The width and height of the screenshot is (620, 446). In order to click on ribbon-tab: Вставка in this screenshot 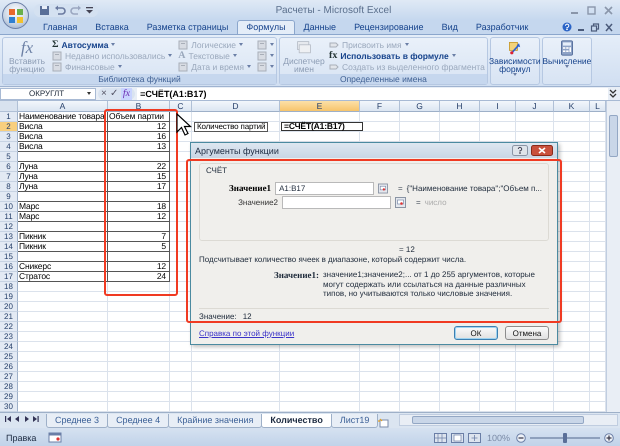, I will do `click(112, 27)`.